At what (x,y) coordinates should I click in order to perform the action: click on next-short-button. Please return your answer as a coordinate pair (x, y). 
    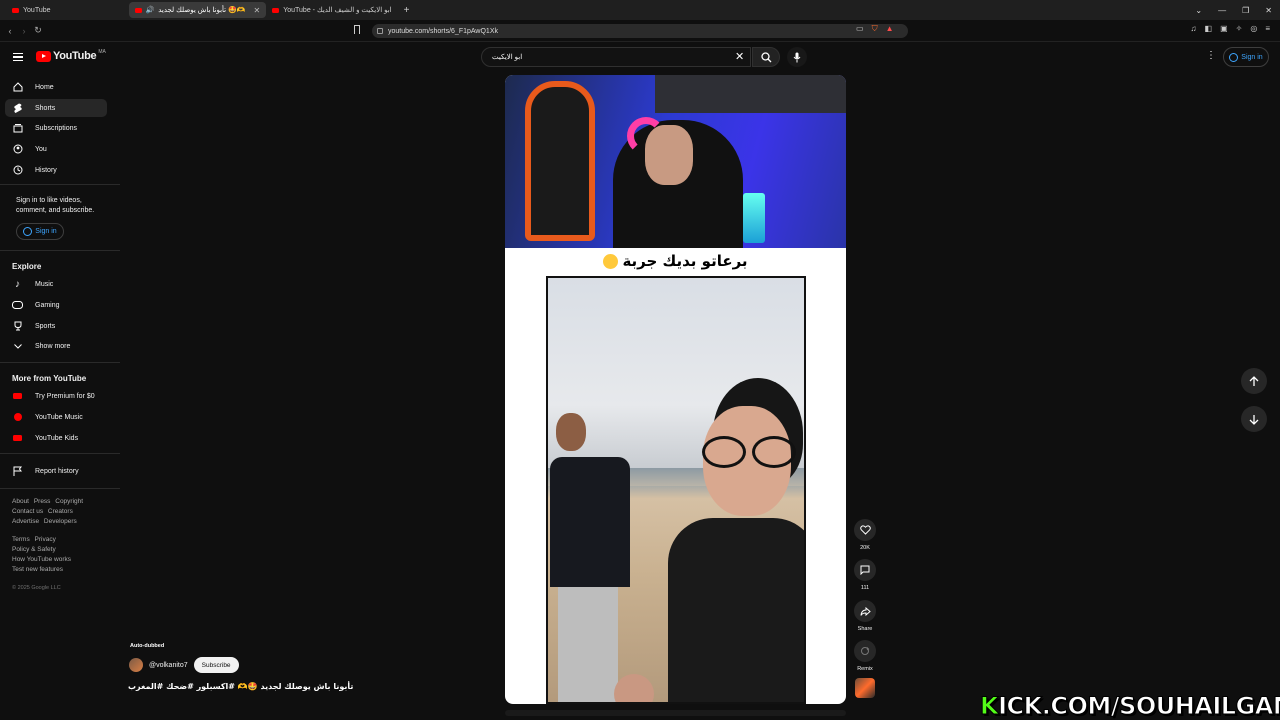
    Looking at the image, I should click on (1254, 419).